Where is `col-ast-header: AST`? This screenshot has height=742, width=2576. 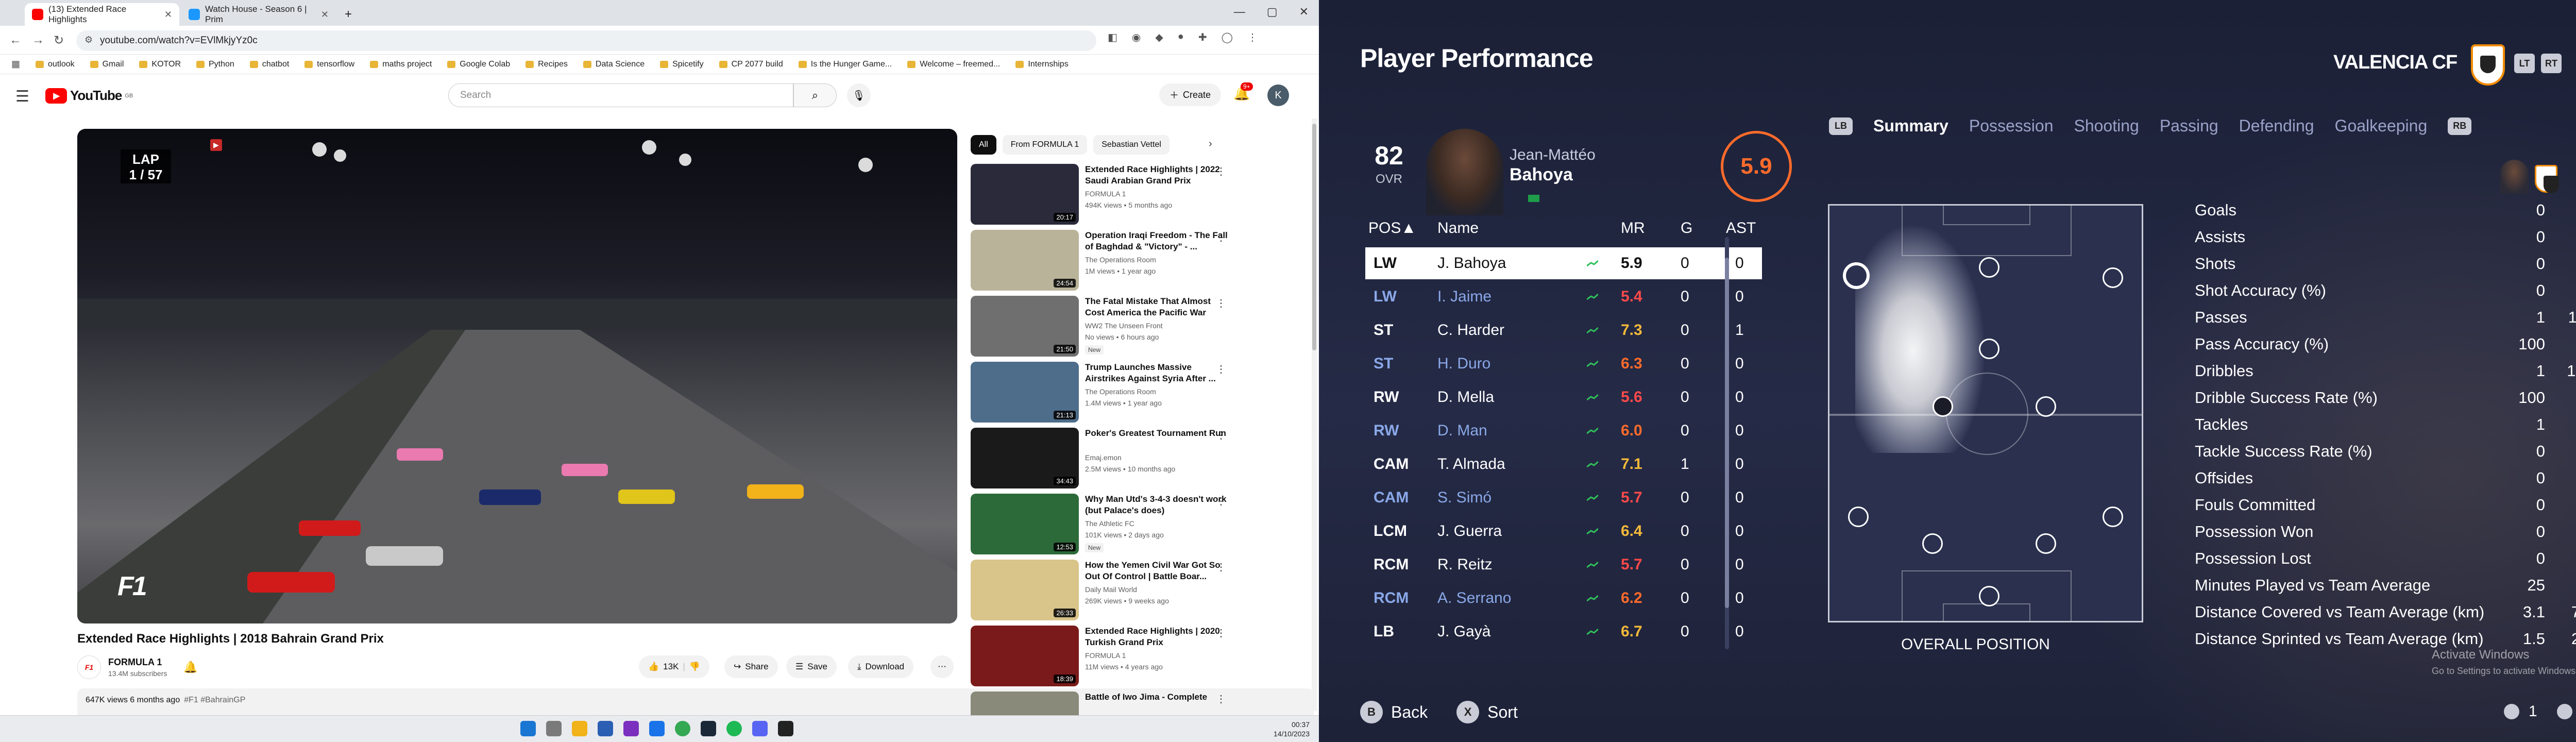
col-ast-header: AST is located at coordinates (1741, 228).